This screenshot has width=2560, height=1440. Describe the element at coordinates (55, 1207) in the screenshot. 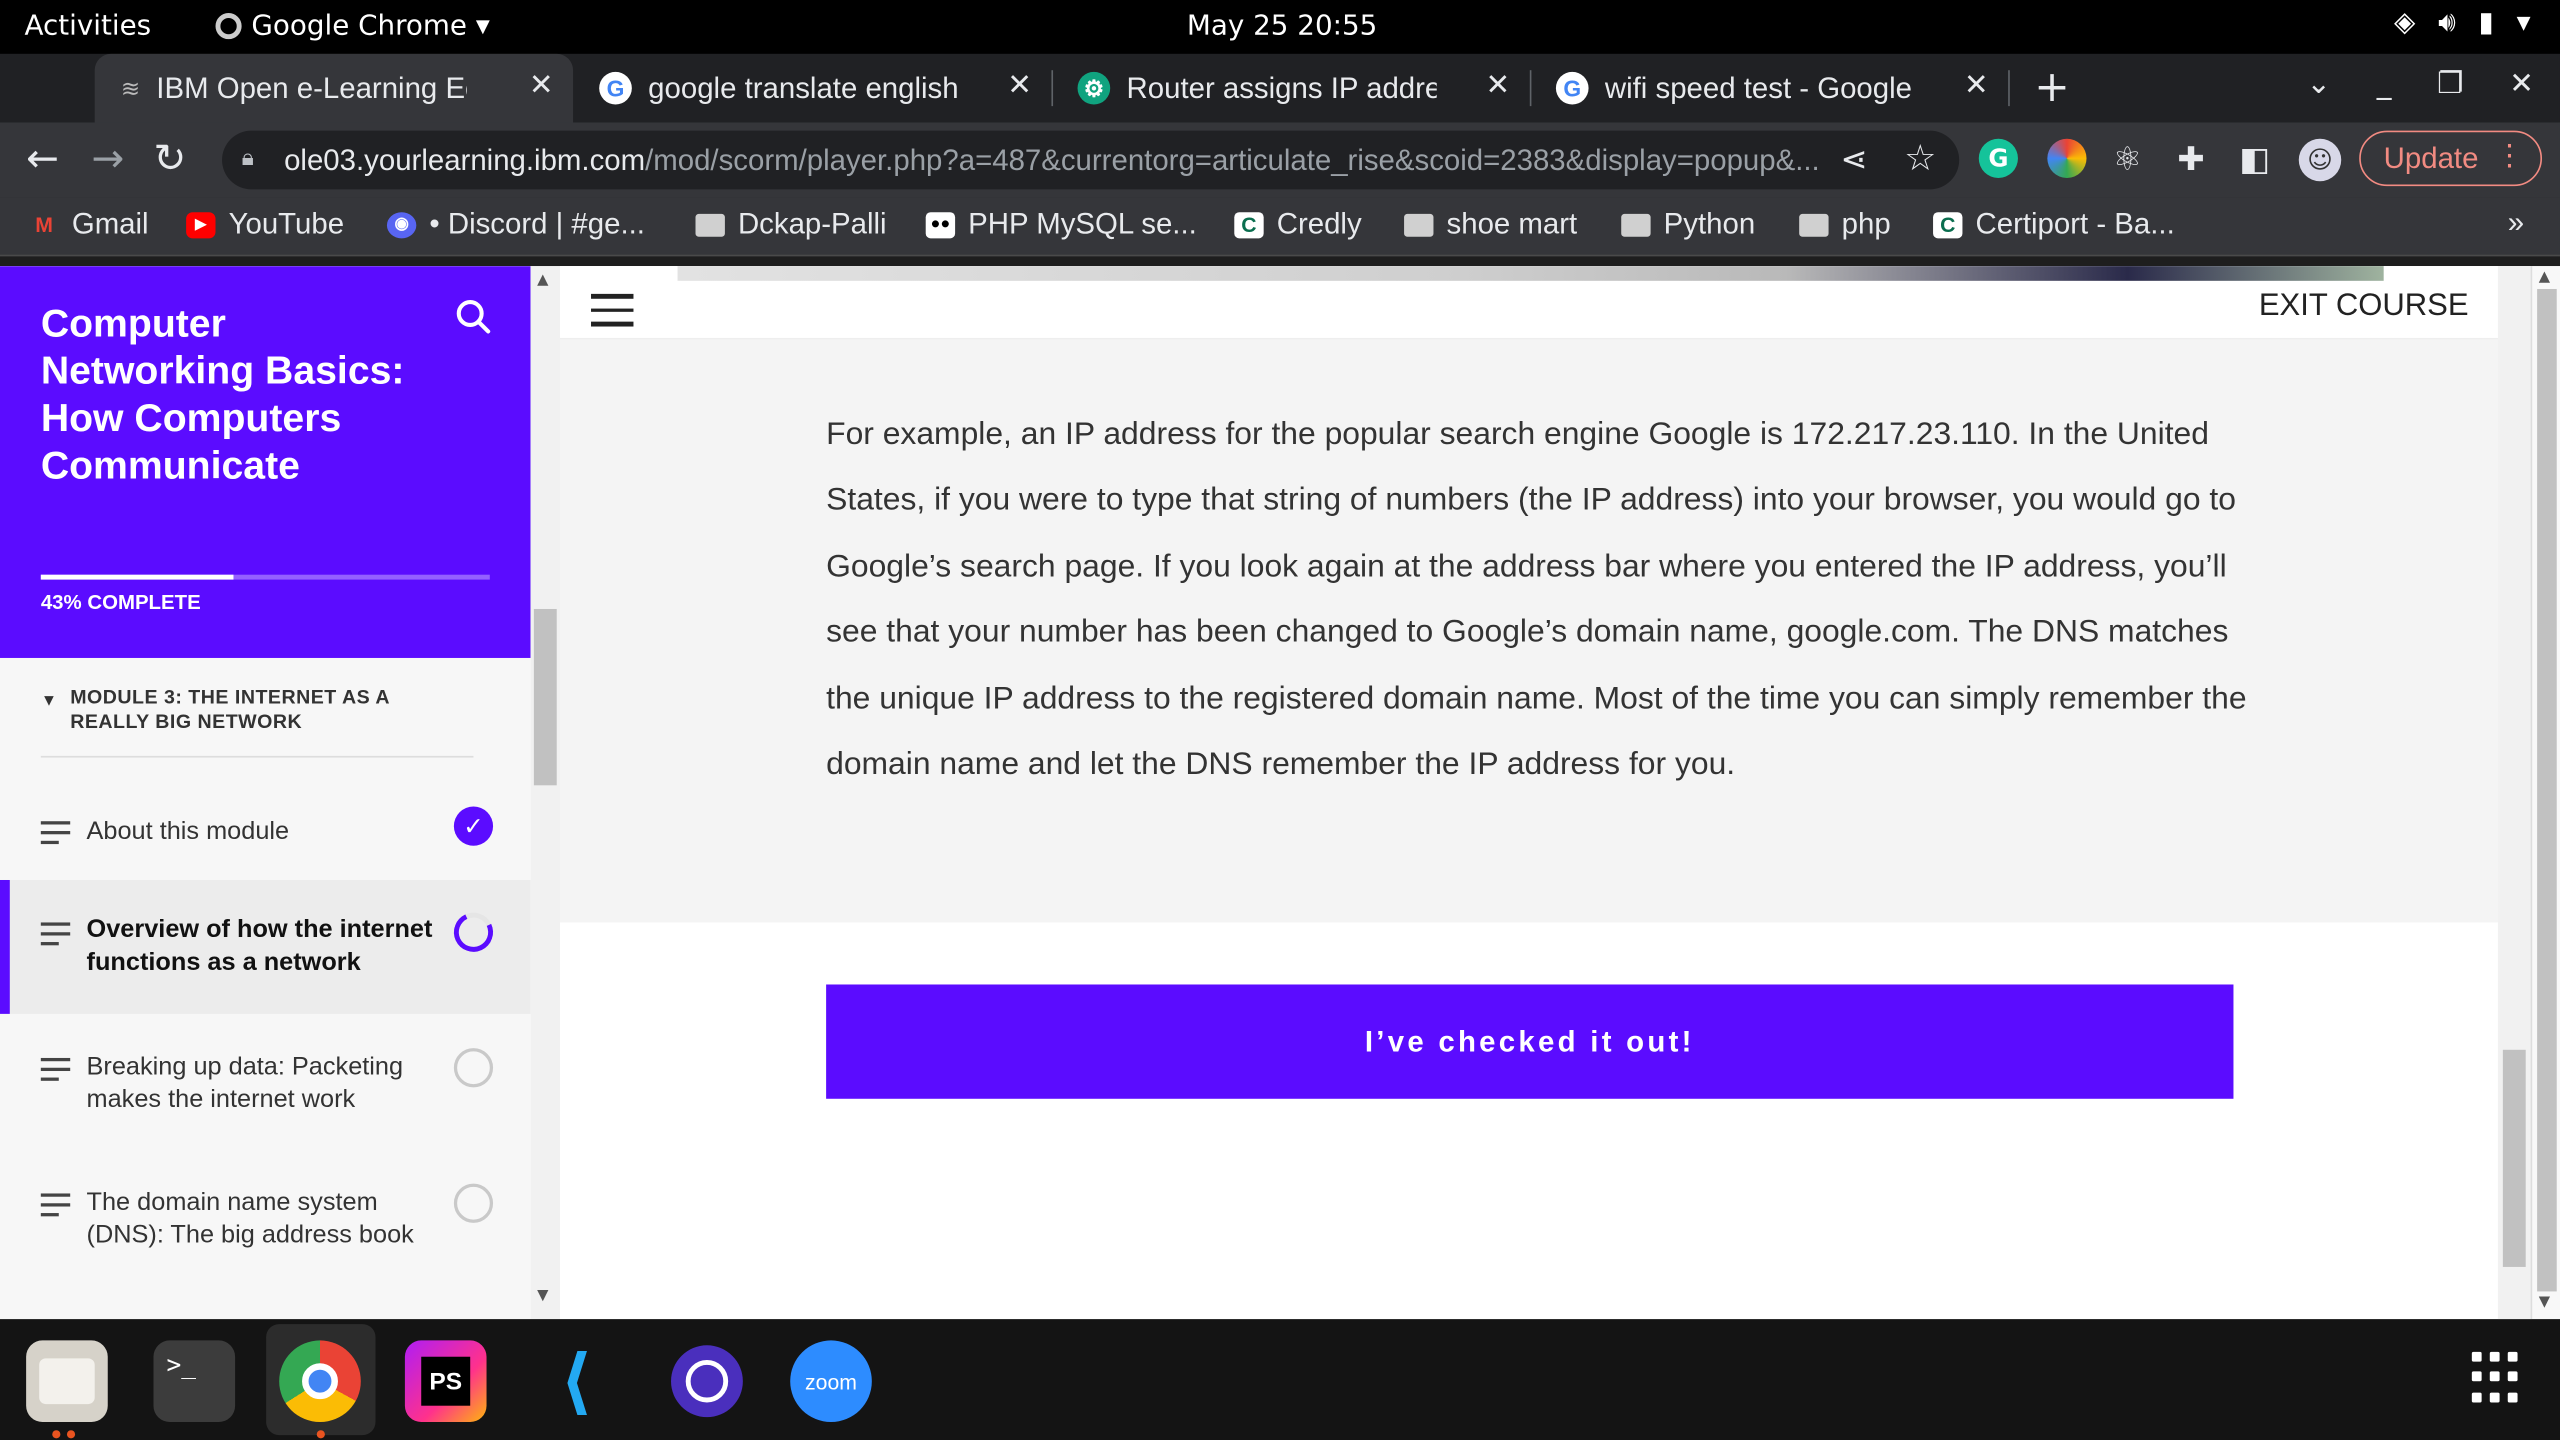

I see `lesson-text-icon` at that location.